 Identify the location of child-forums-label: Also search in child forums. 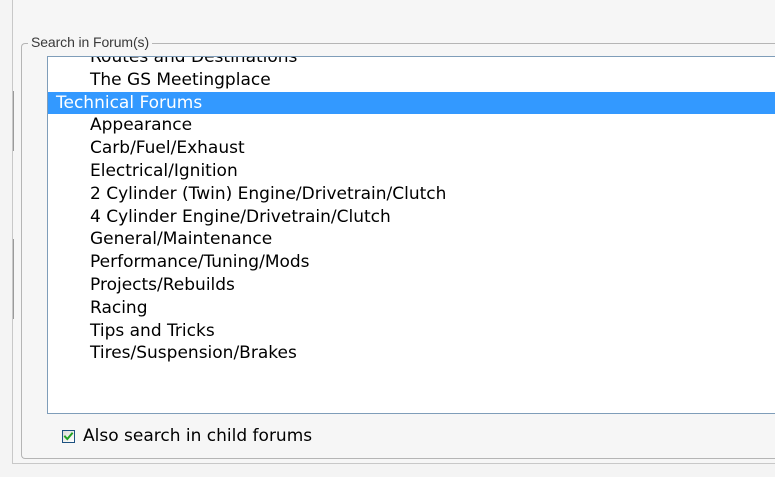
(197, 436).